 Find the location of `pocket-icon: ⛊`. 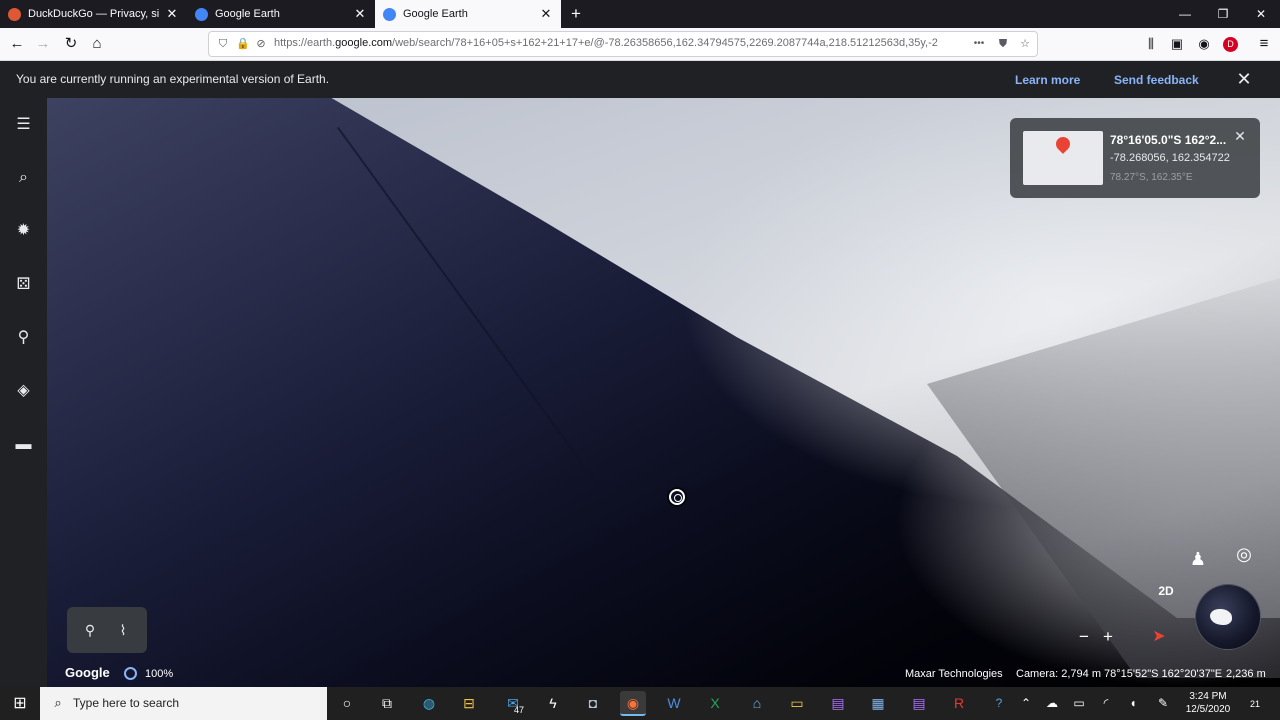

pocket-icon: ⛊ is located at coordinates (1003, 44).